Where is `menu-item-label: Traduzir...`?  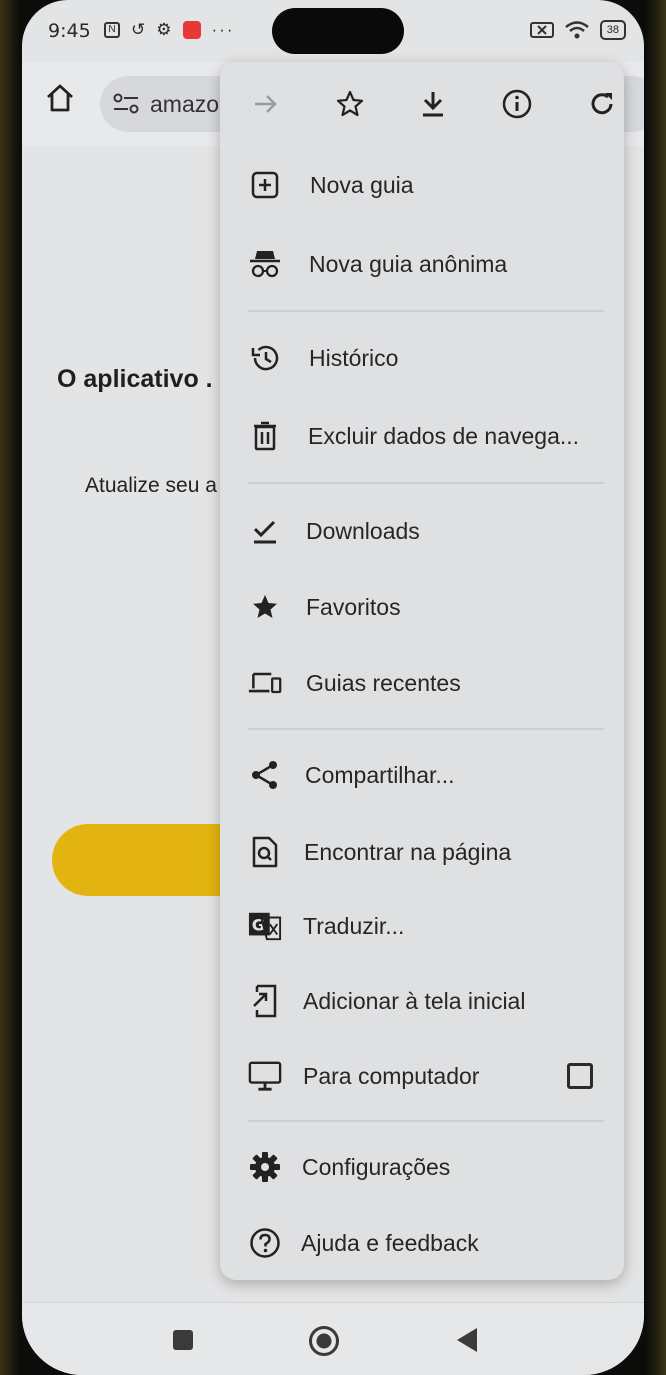 menu-item-label: Traduzir... is located at coordinates (354, 925).